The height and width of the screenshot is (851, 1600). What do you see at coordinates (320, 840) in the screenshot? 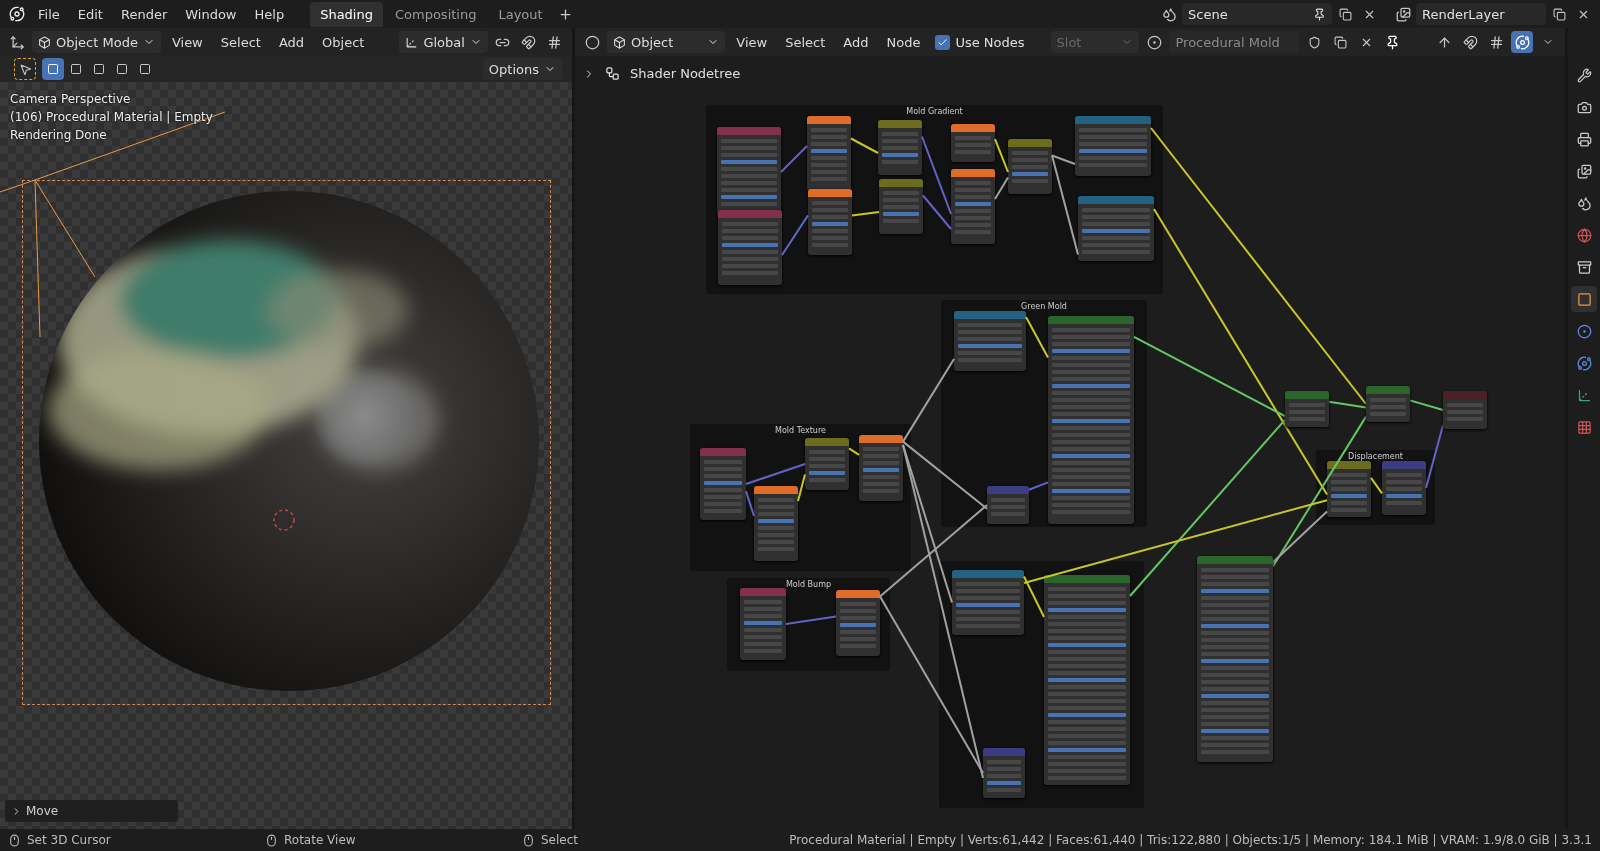
I see `status-hint: Rotate View` at bounding box center [320, 840].